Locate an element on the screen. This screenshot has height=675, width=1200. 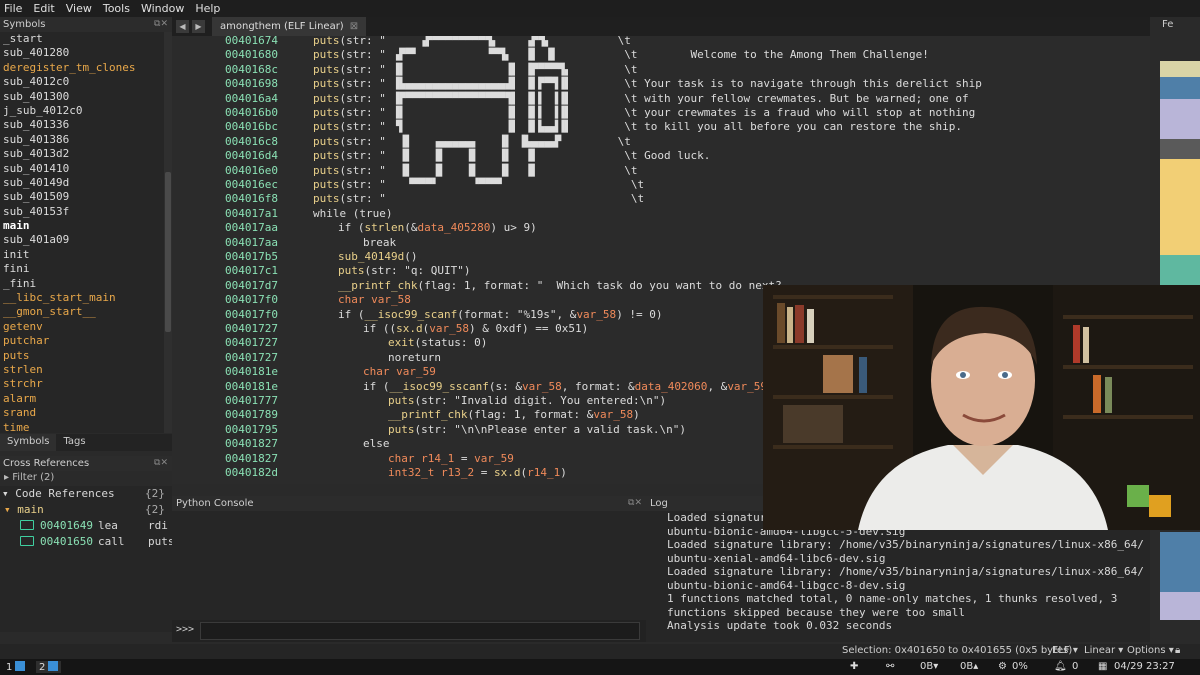
code-line: 00401674 puts(str: " ▗▛▀▀▀▀▀▀▀▀▜▖ ▗▛▜▖ \t is located at coordinates (661, 42).